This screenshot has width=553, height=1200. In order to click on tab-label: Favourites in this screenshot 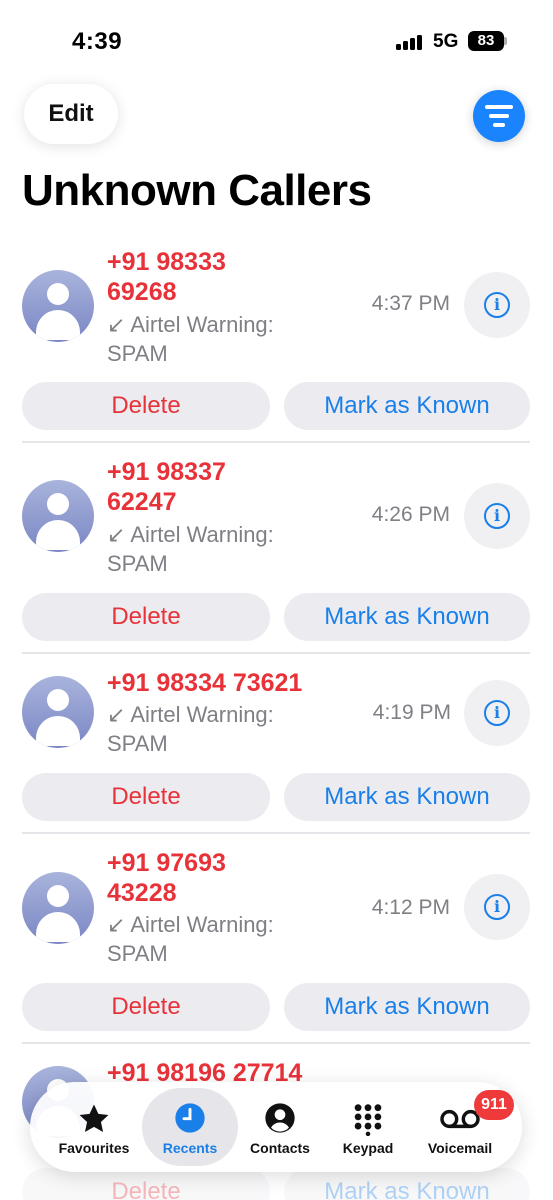, I will do `click(94, 1148)`.